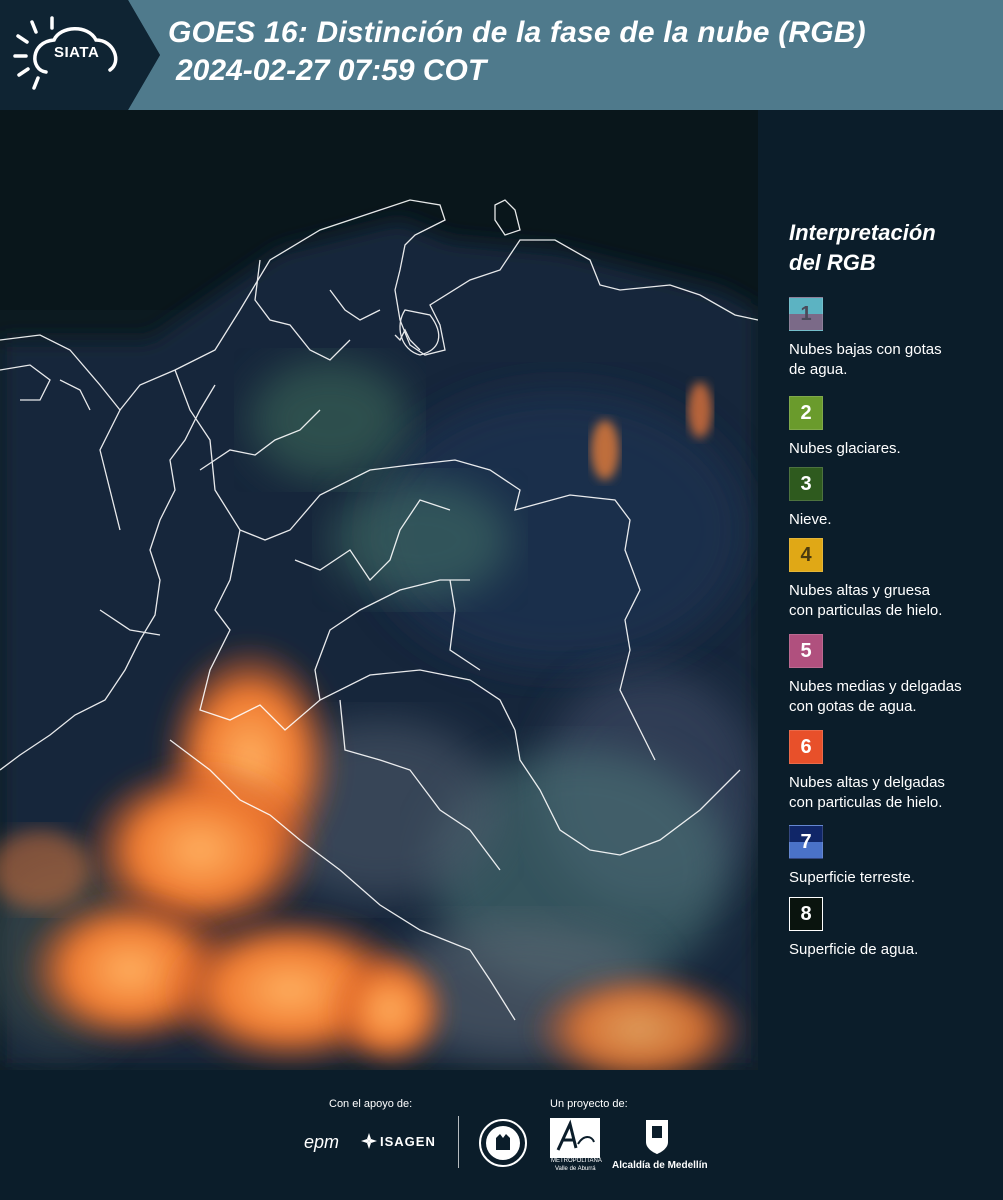 This screenshot has width=1003, height=1200. I want to click on legend-description-line1: Nieve., so click(810, 519).